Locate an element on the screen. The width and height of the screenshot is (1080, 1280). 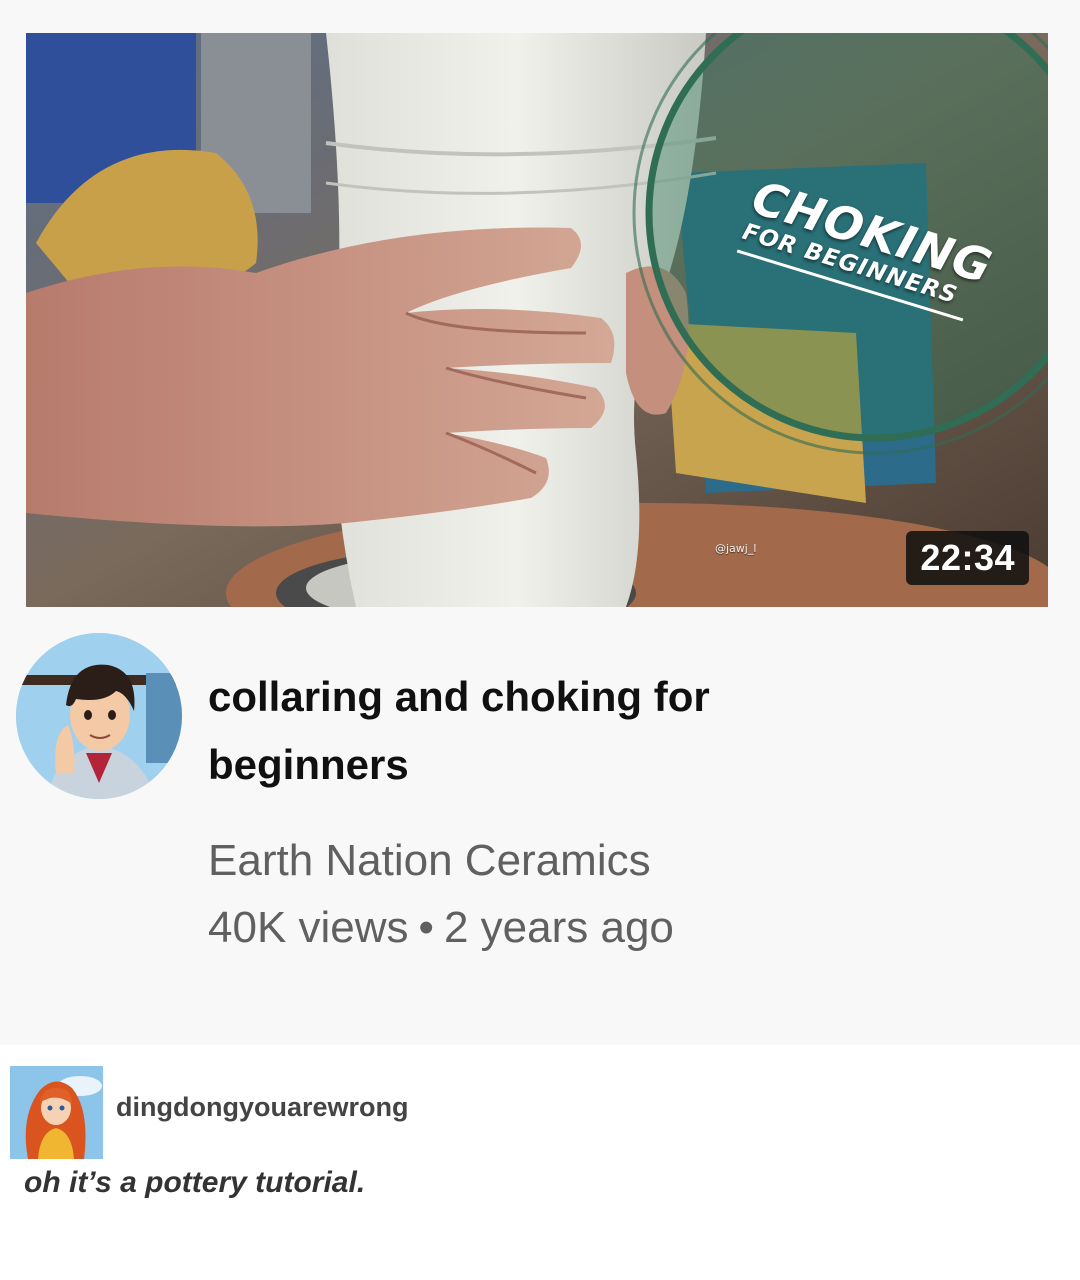
video-duration-badge: 22:34 is located at coordinates (967, 558).